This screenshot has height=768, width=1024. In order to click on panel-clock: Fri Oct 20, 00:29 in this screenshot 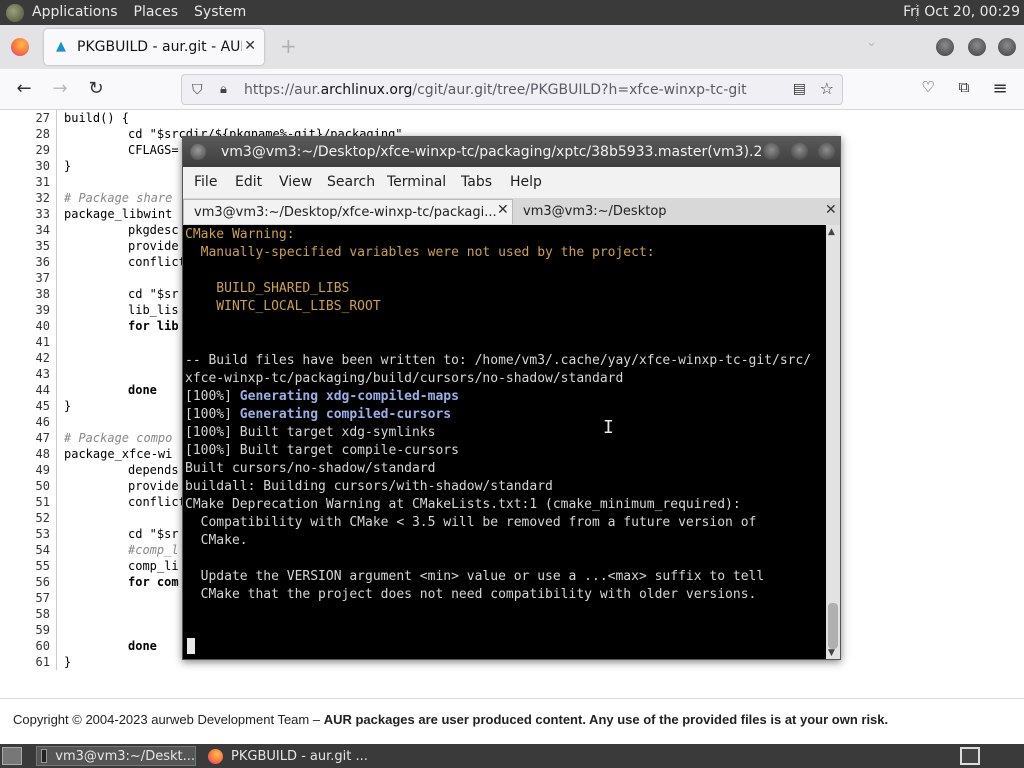, I will do `click(961, 12)`.